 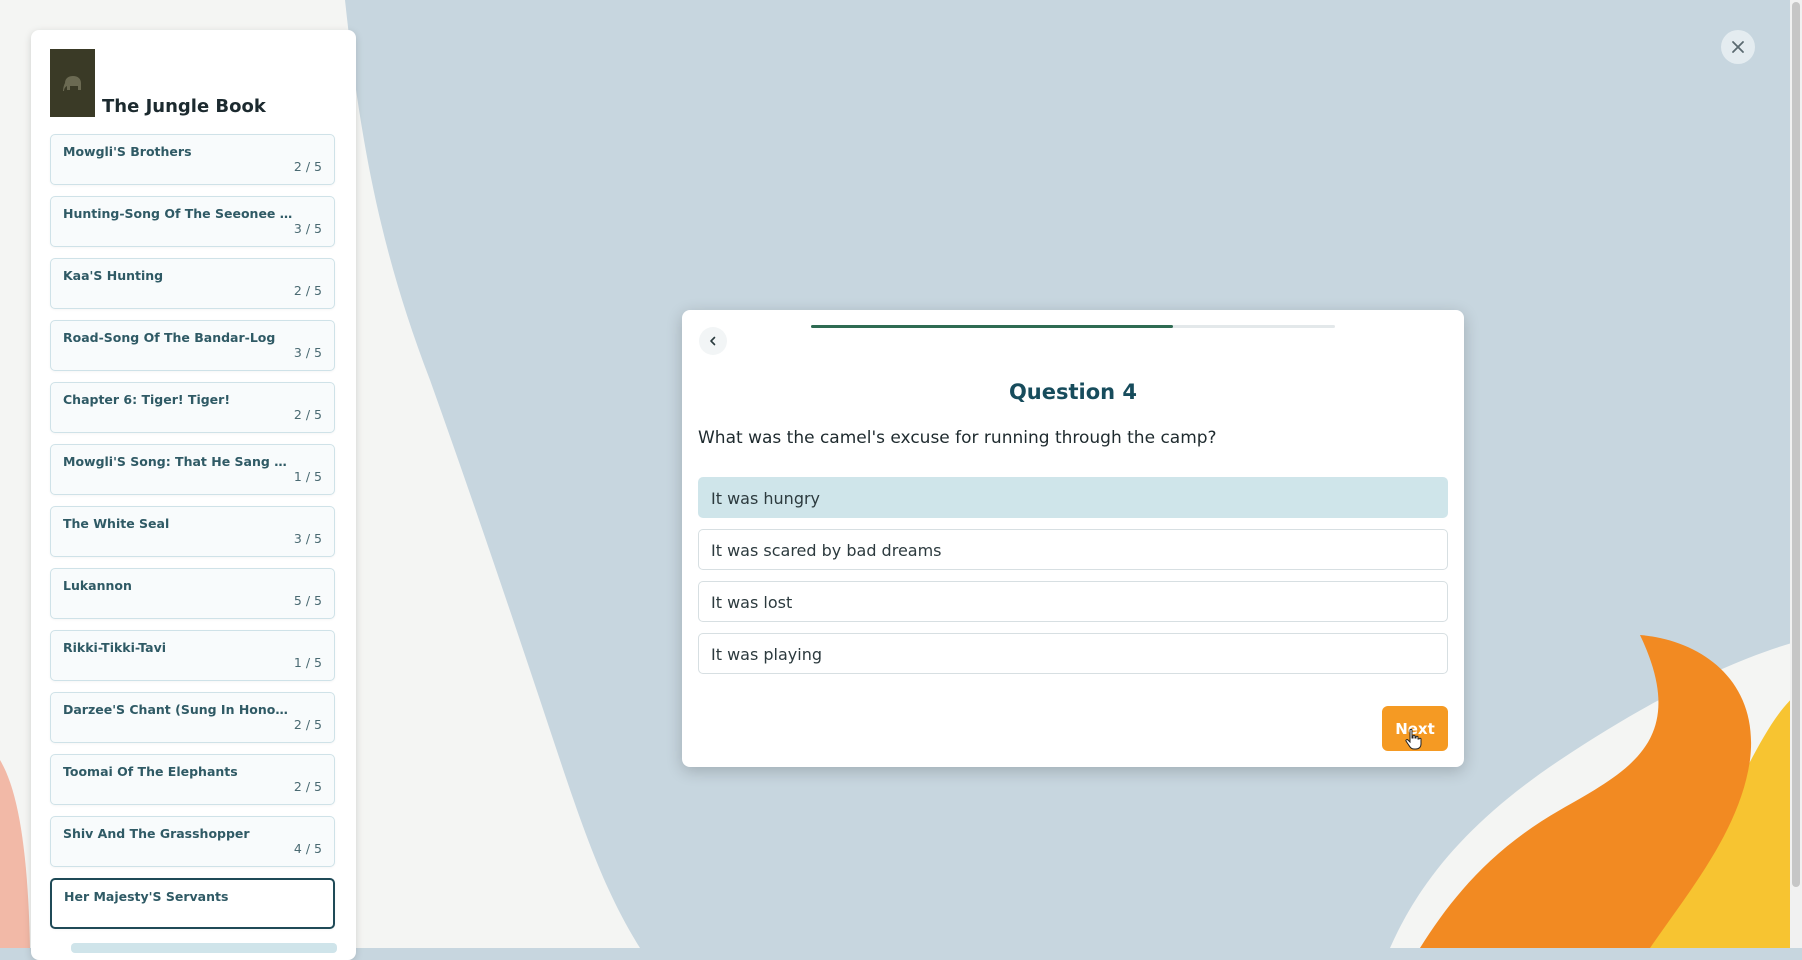 What do you see at coordinates (192, 531) in the screenshot?
I see `chapter-item: The White Seal 3 / 5` at bounding box center [192, 531].